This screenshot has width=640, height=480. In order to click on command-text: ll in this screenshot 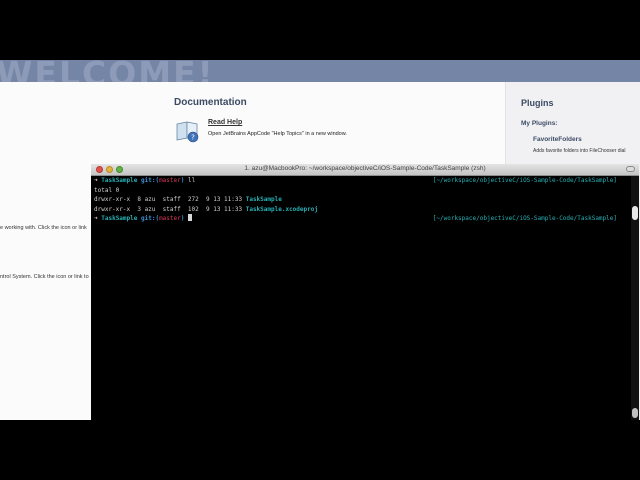, I will do `click(192, 180)`.